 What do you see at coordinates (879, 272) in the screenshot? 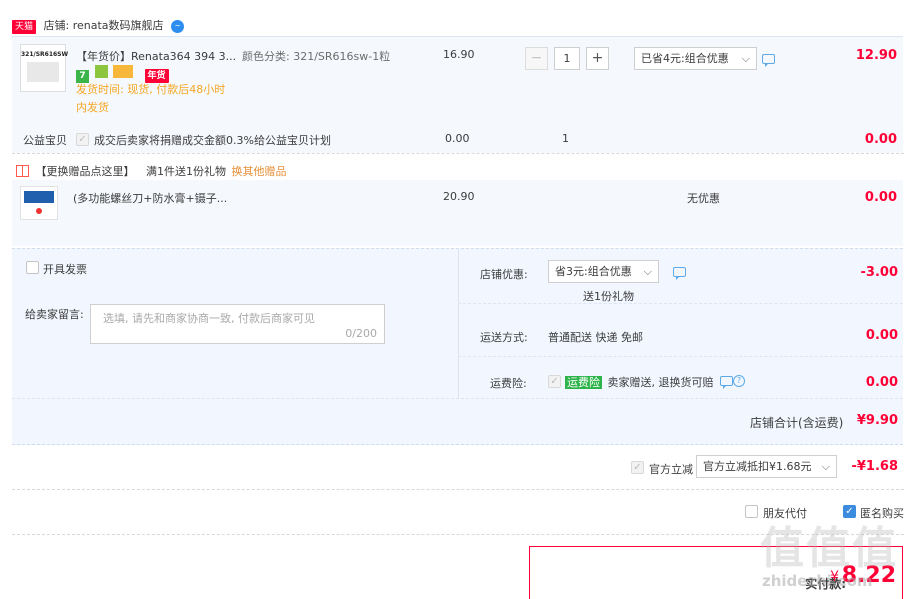
I see `shop-promo-amount: -3.00` at bounding box center [879, 272].